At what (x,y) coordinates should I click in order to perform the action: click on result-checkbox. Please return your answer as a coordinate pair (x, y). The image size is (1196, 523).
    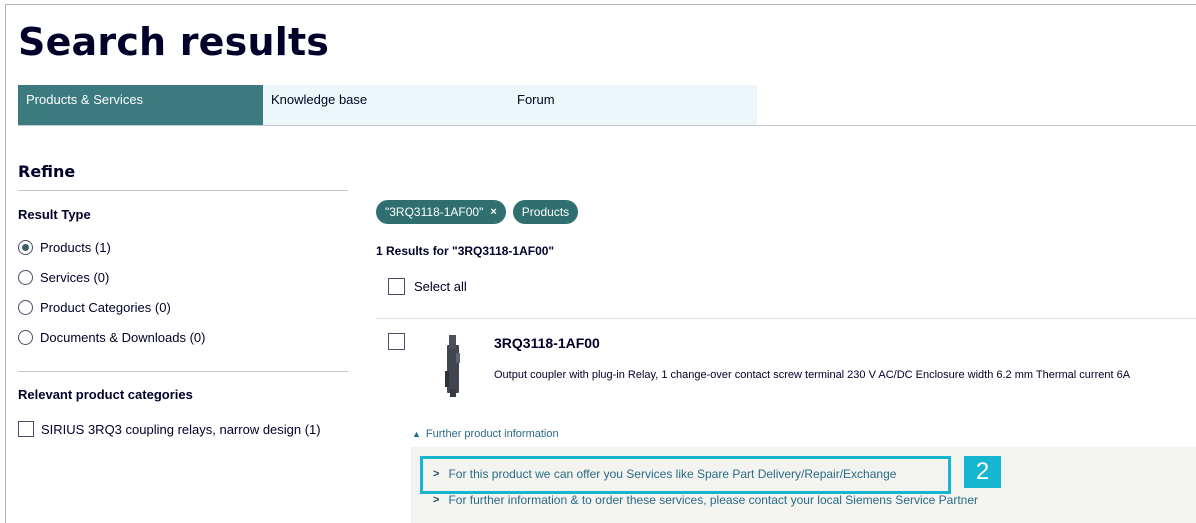
    Looking at the image, I should click on (396, 341).